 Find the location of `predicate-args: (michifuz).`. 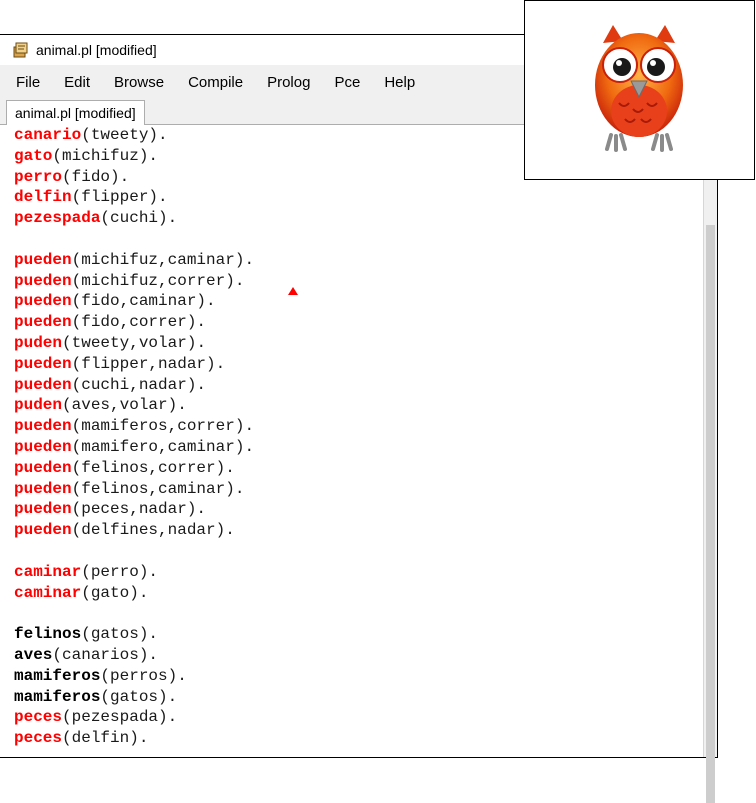

predicate-args: (michifuz). is located at coordinates (105, 155).